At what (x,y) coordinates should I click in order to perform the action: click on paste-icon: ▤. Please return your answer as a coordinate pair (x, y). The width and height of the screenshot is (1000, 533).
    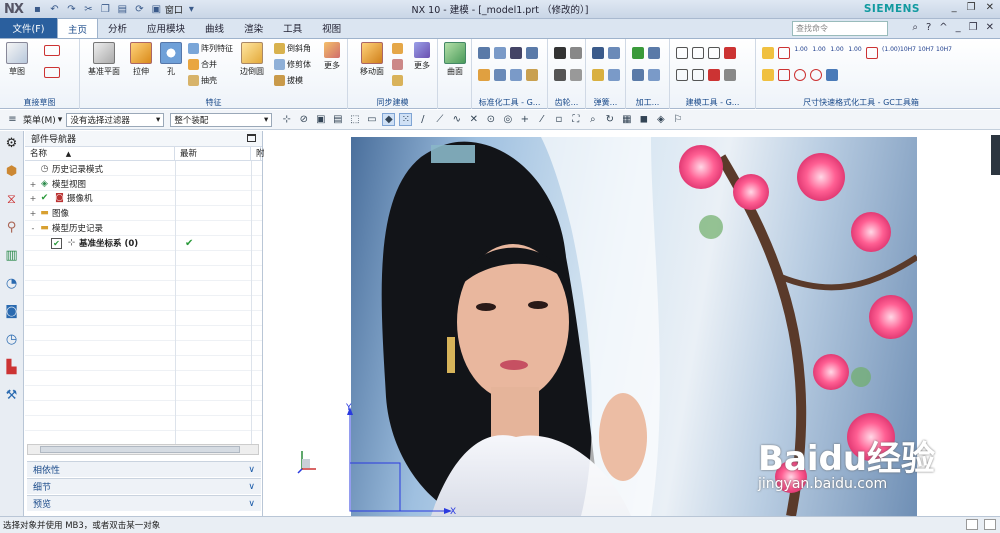
    Looking at the image, I should click on (122, 9).